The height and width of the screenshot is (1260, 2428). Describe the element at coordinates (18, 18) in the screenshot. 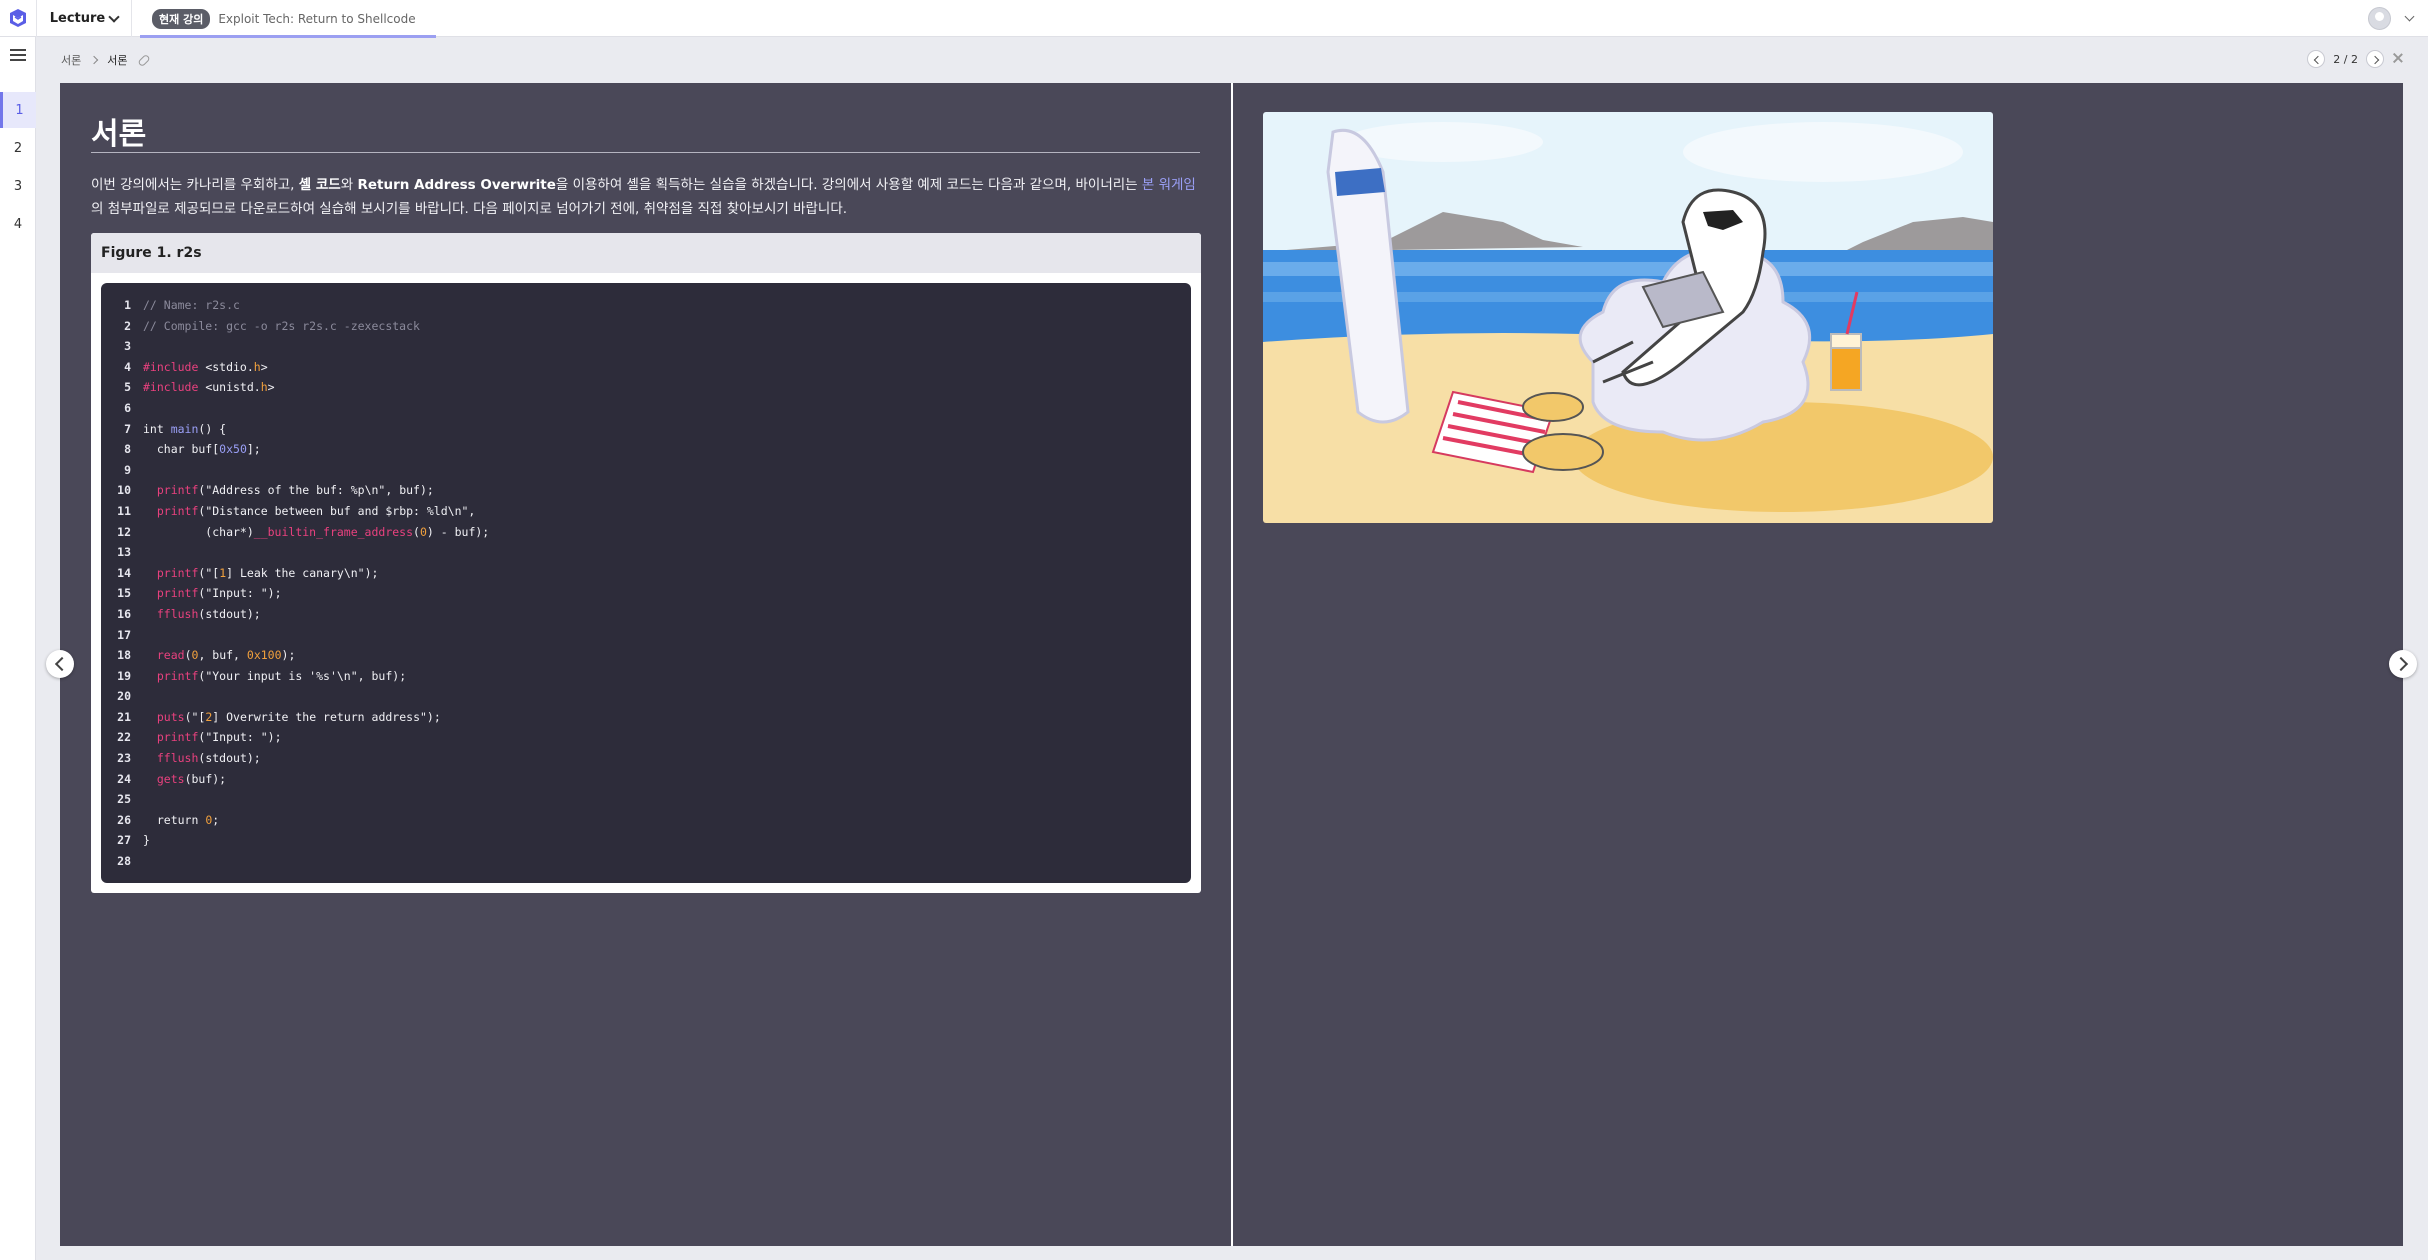

I see `logo-icon` at that location.